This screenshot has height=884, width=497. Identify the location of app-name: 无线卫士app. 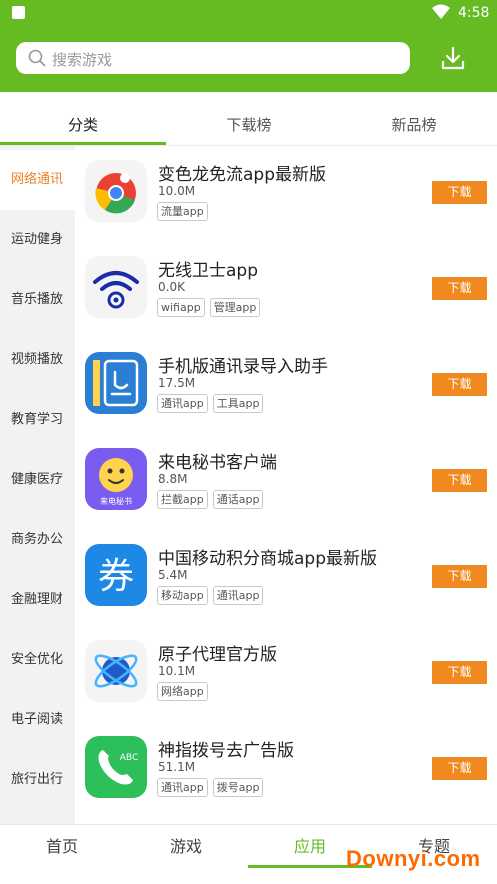
(208, 271).